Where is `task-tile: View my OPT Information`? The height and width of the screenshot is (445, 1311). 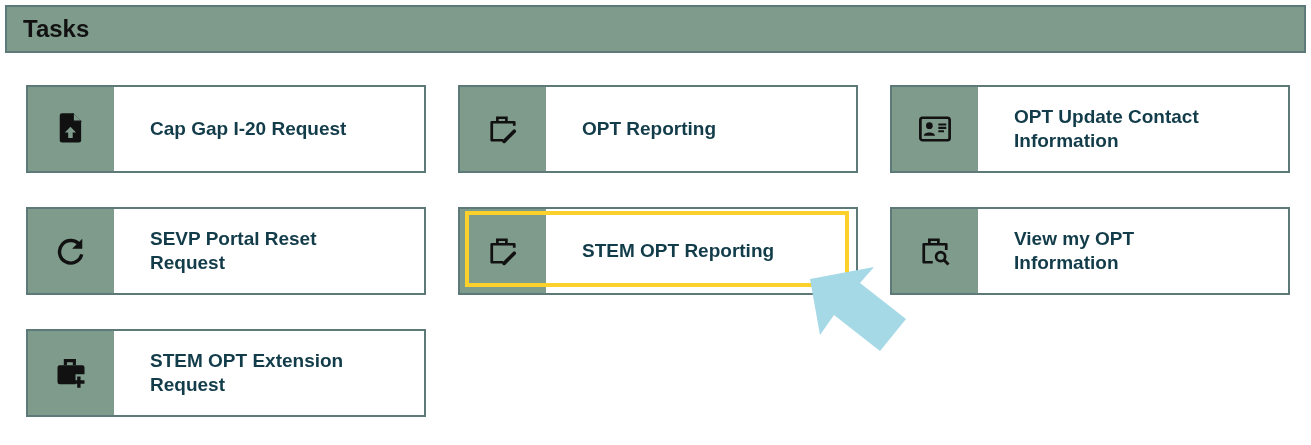
task-tile: View my OPT Information is located at coordinates (1090, 251).